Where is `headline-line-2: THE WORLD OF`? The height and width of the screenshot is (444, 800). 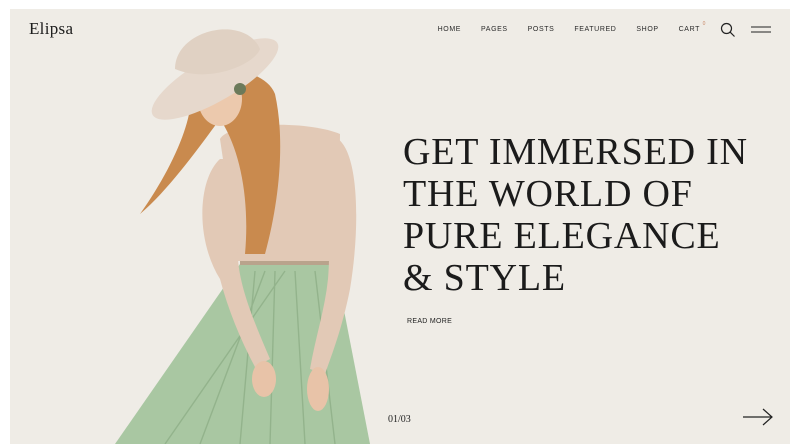 headline-line-2: THE WORLD OF is located at coordinates (548, 194).